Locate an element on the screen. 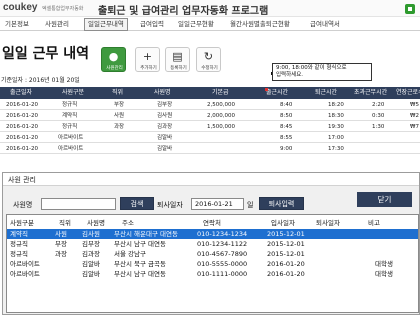  comment-marker is located at coordinates (266, 89).